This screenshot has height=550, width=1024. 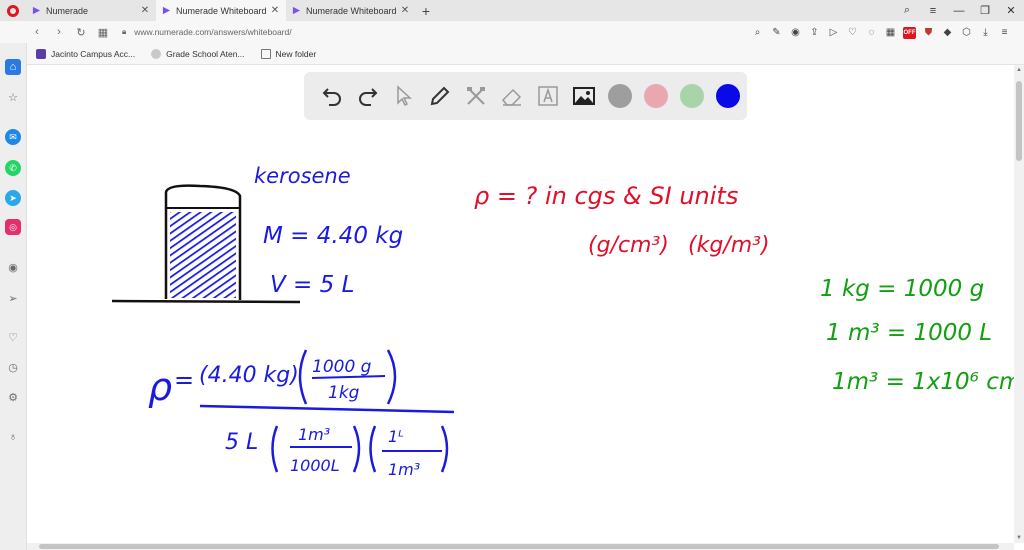 I want to click on search-page-icon: ⌕, so click(x=757, y=32).